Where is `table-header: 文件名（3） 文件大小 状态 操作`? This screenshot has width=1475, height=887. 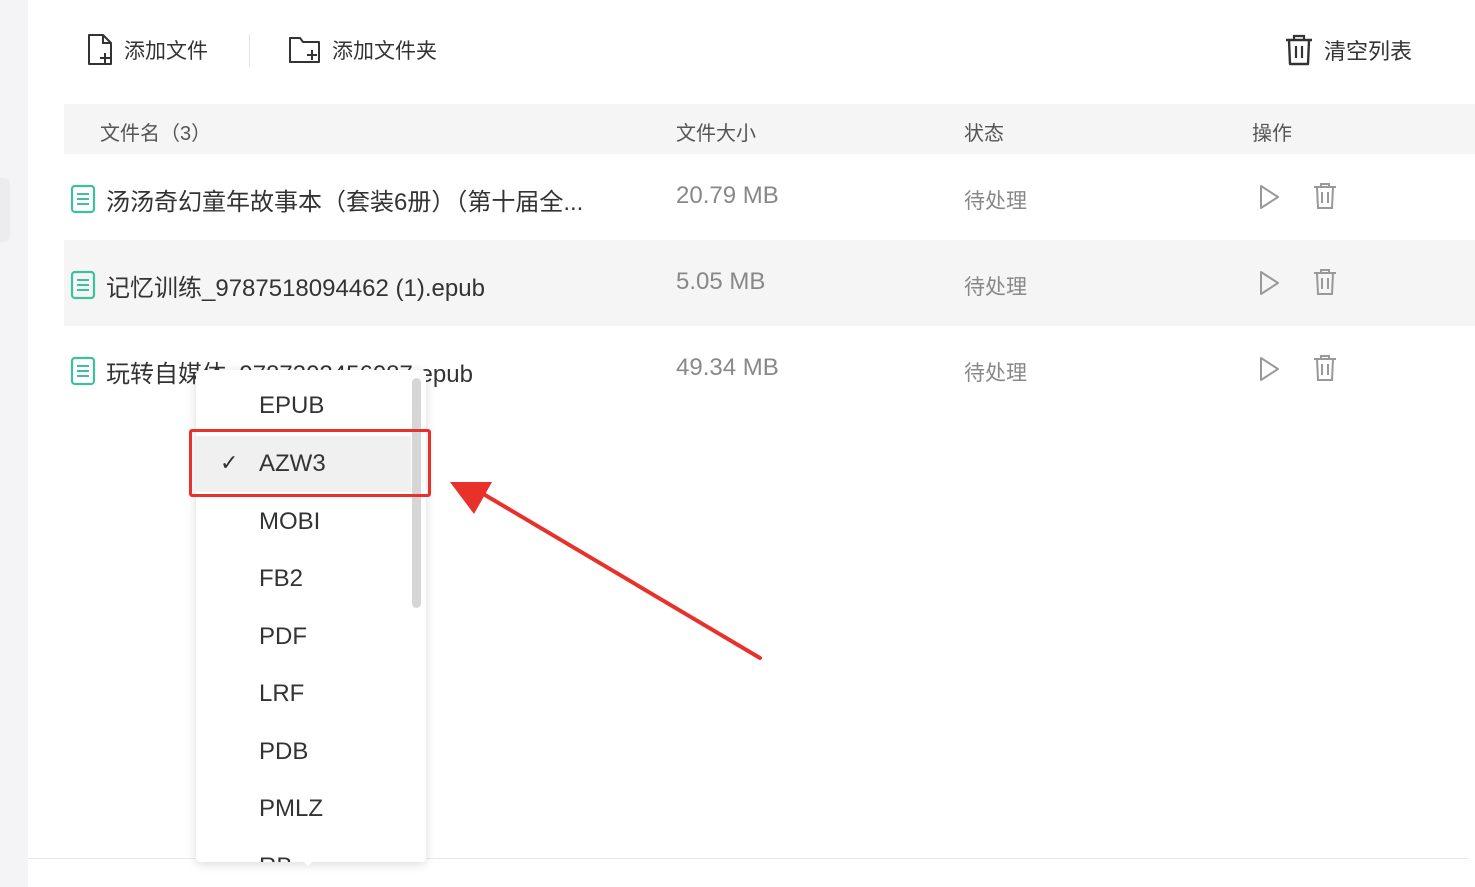 table-header: 文件名（3） 文件大小 状态 操作 is located at coordinates (769, 129).